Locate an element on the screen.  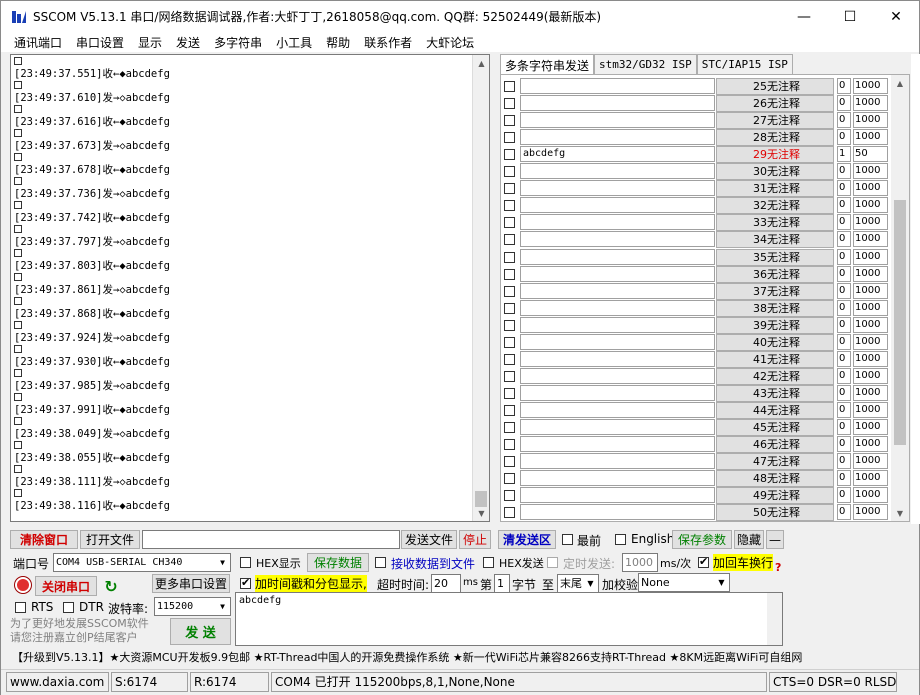
hex-send-checkbox is located at coordinates (488, 562).